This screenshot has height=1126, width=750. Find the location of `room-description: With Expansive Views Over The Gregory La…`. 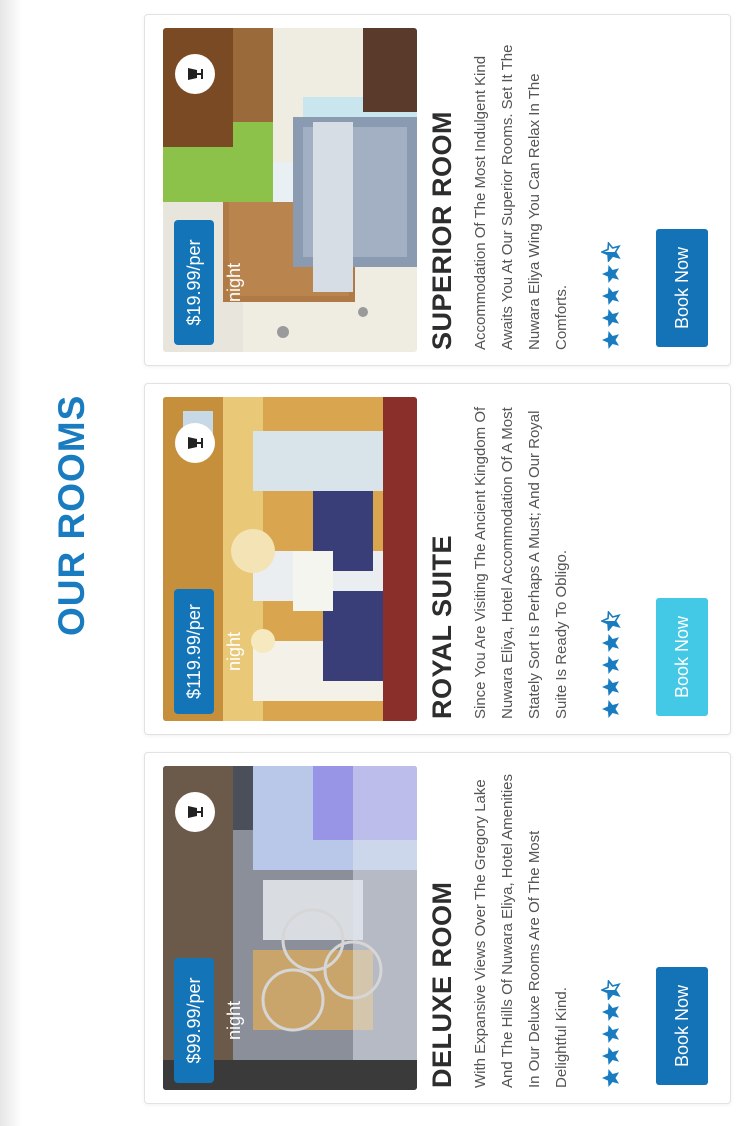

room-description: With Expansive Views Over The Gregory La… is located at coordinates (521, 930).